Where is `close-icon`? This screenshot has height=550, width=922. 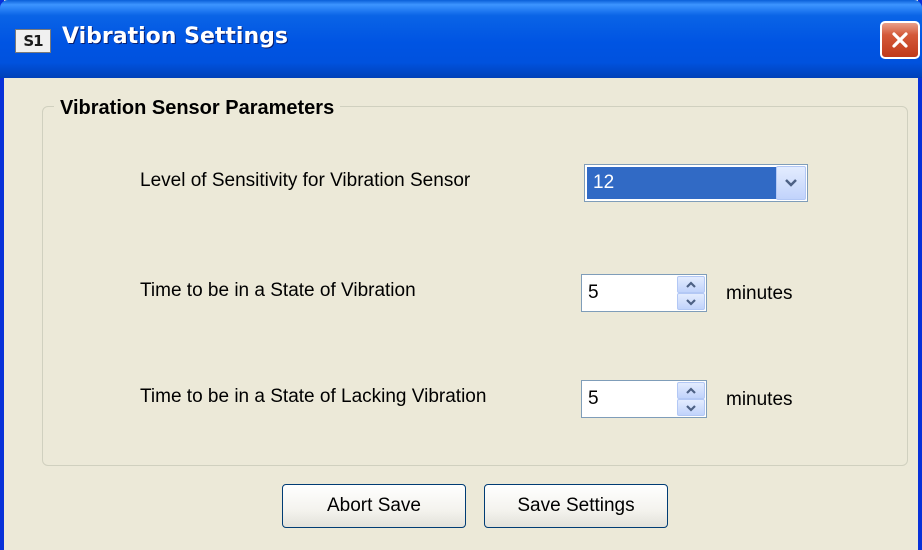 close-icon is located at coordinates (900, 40).